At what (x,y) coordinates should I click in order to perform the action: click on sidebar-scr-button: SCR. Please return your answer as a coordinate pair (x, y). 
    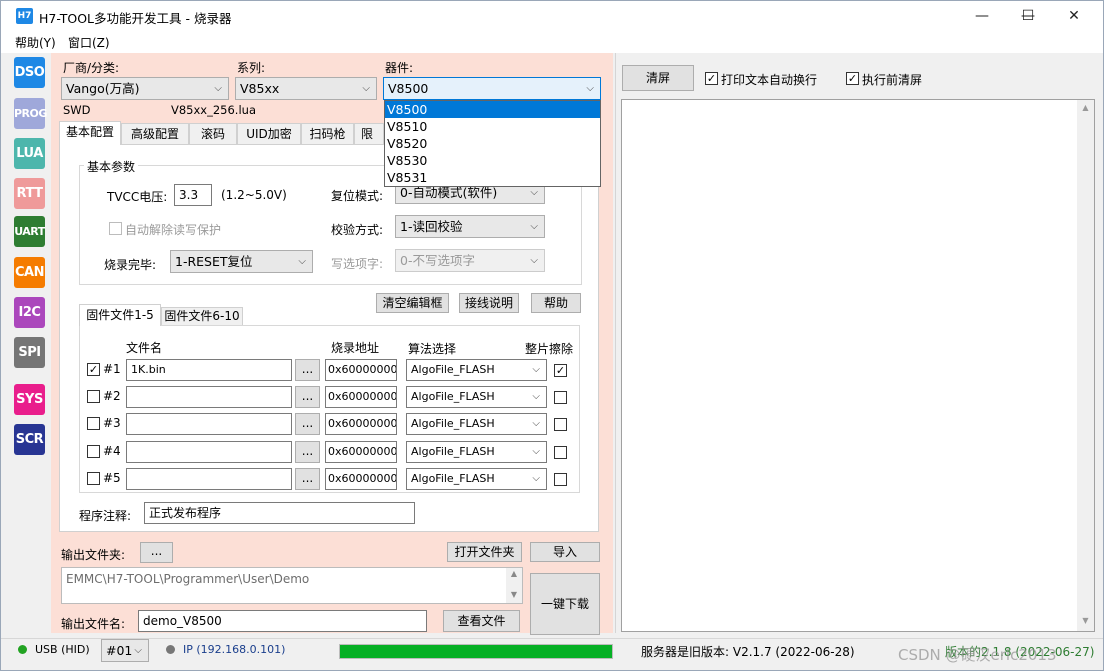
    Looking at the image, I should click on (29, 439).